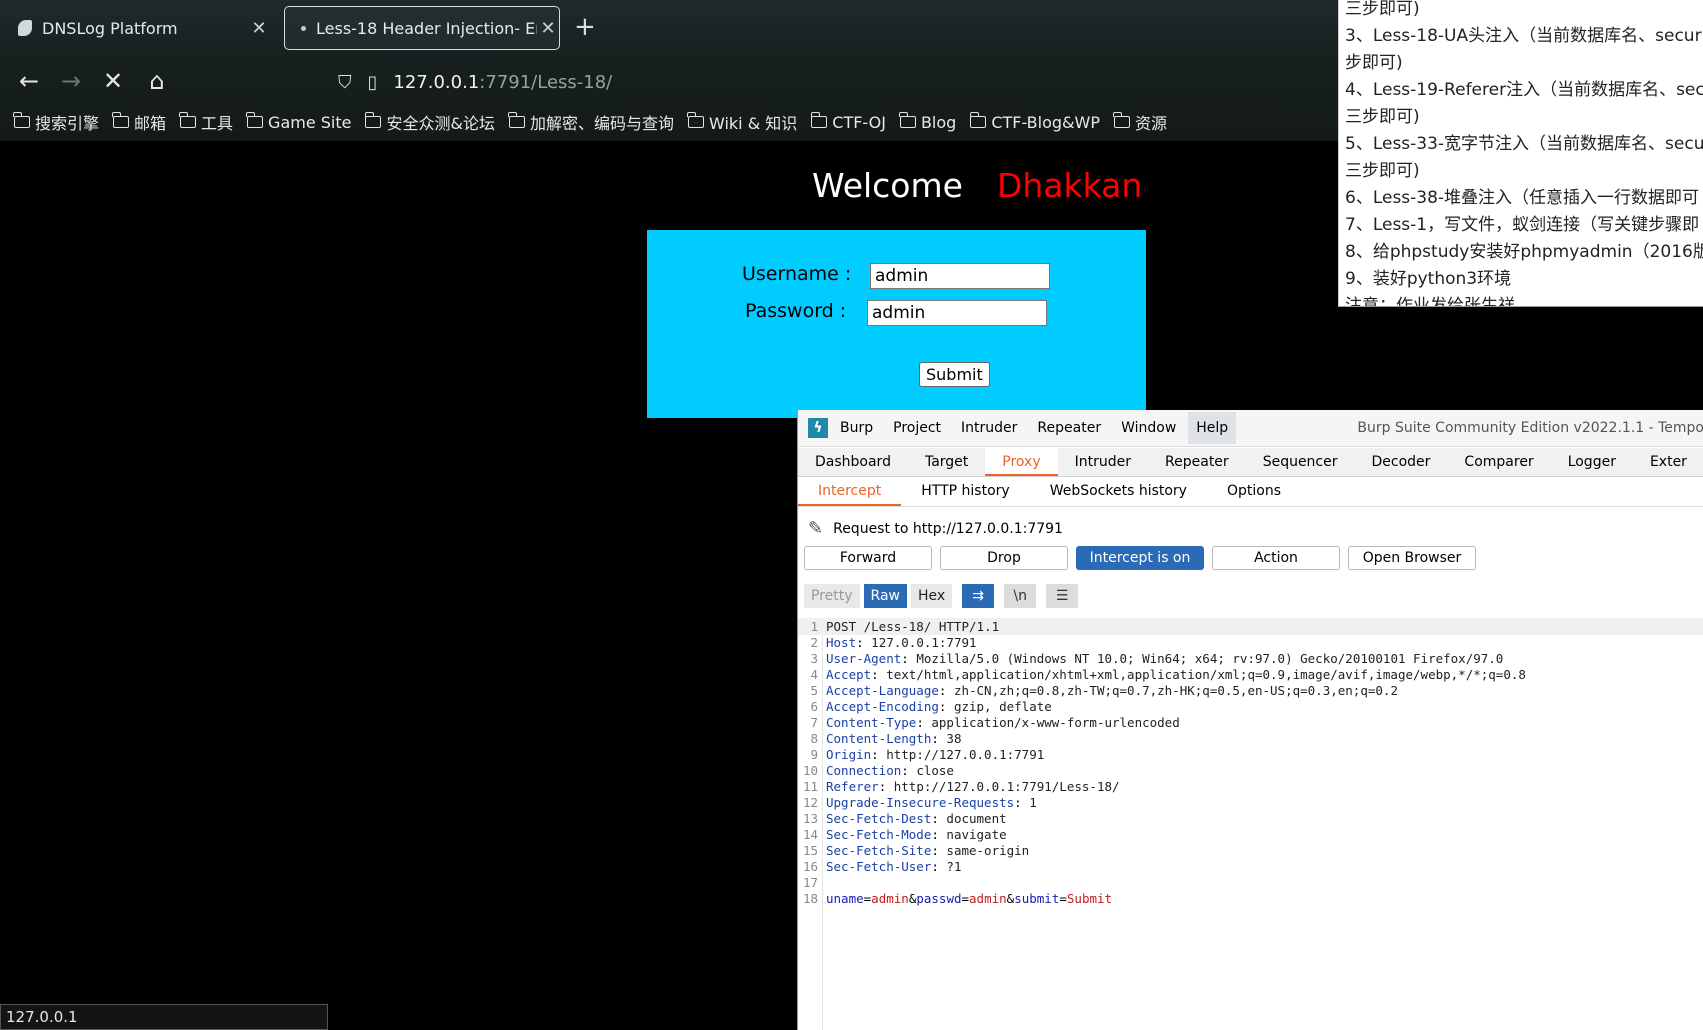 Image resolution: width=1703 pixels, height=1030 pixels. I want to click on header-key: Accept-Encoding, so click(882, 706).